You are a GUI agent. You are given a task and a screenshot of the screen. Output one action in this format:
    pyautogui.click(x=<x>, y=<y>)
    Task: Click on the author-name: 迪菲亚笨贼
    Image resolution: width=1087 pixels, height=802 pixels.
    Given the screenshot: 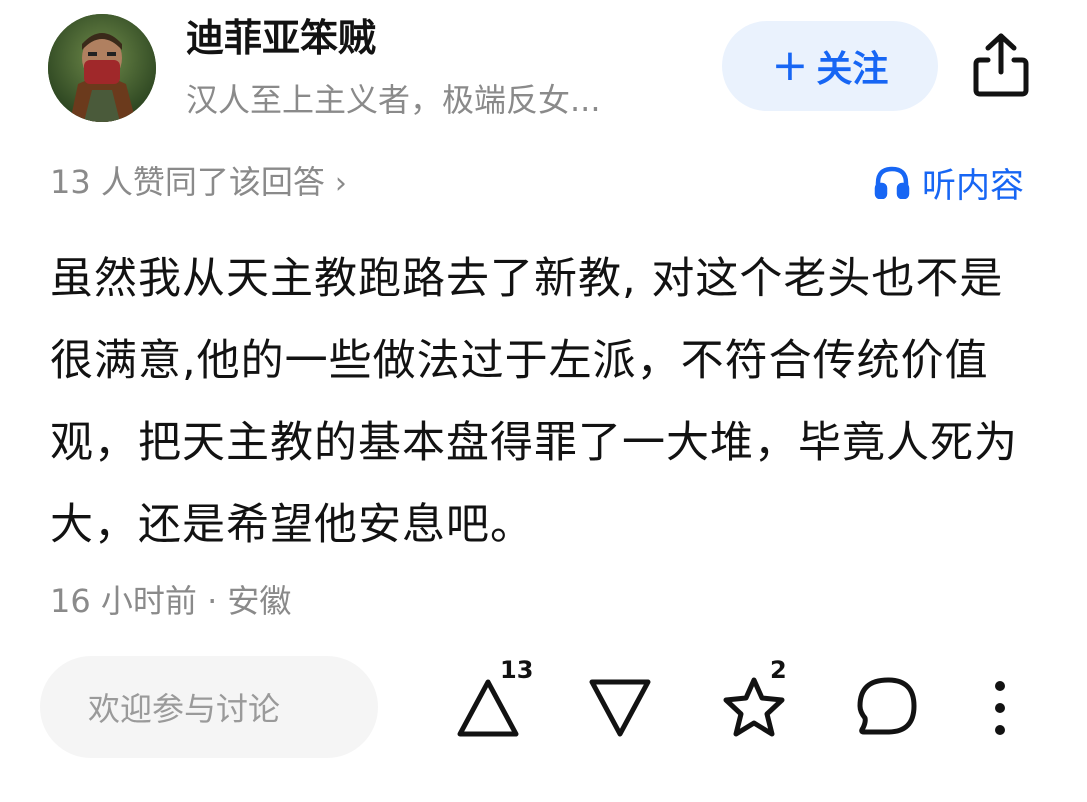 What is the action you would take?
    pyautogui.click(x=281, y=38)
    